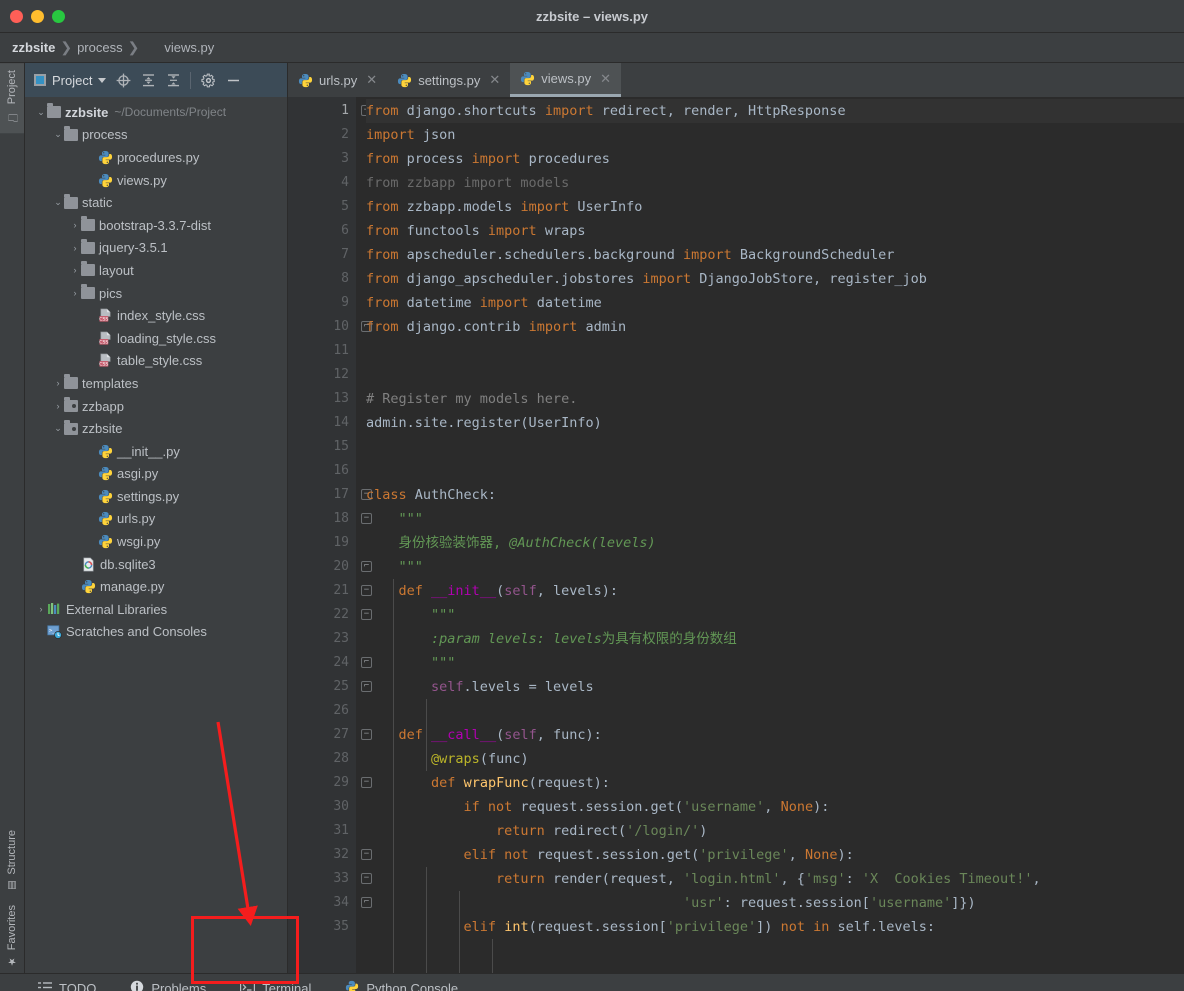 This screenshot has height=991, width=1184. Describe the element at coordinates (233, 80) in the screenshot. I see `minimize-icon` at that location.